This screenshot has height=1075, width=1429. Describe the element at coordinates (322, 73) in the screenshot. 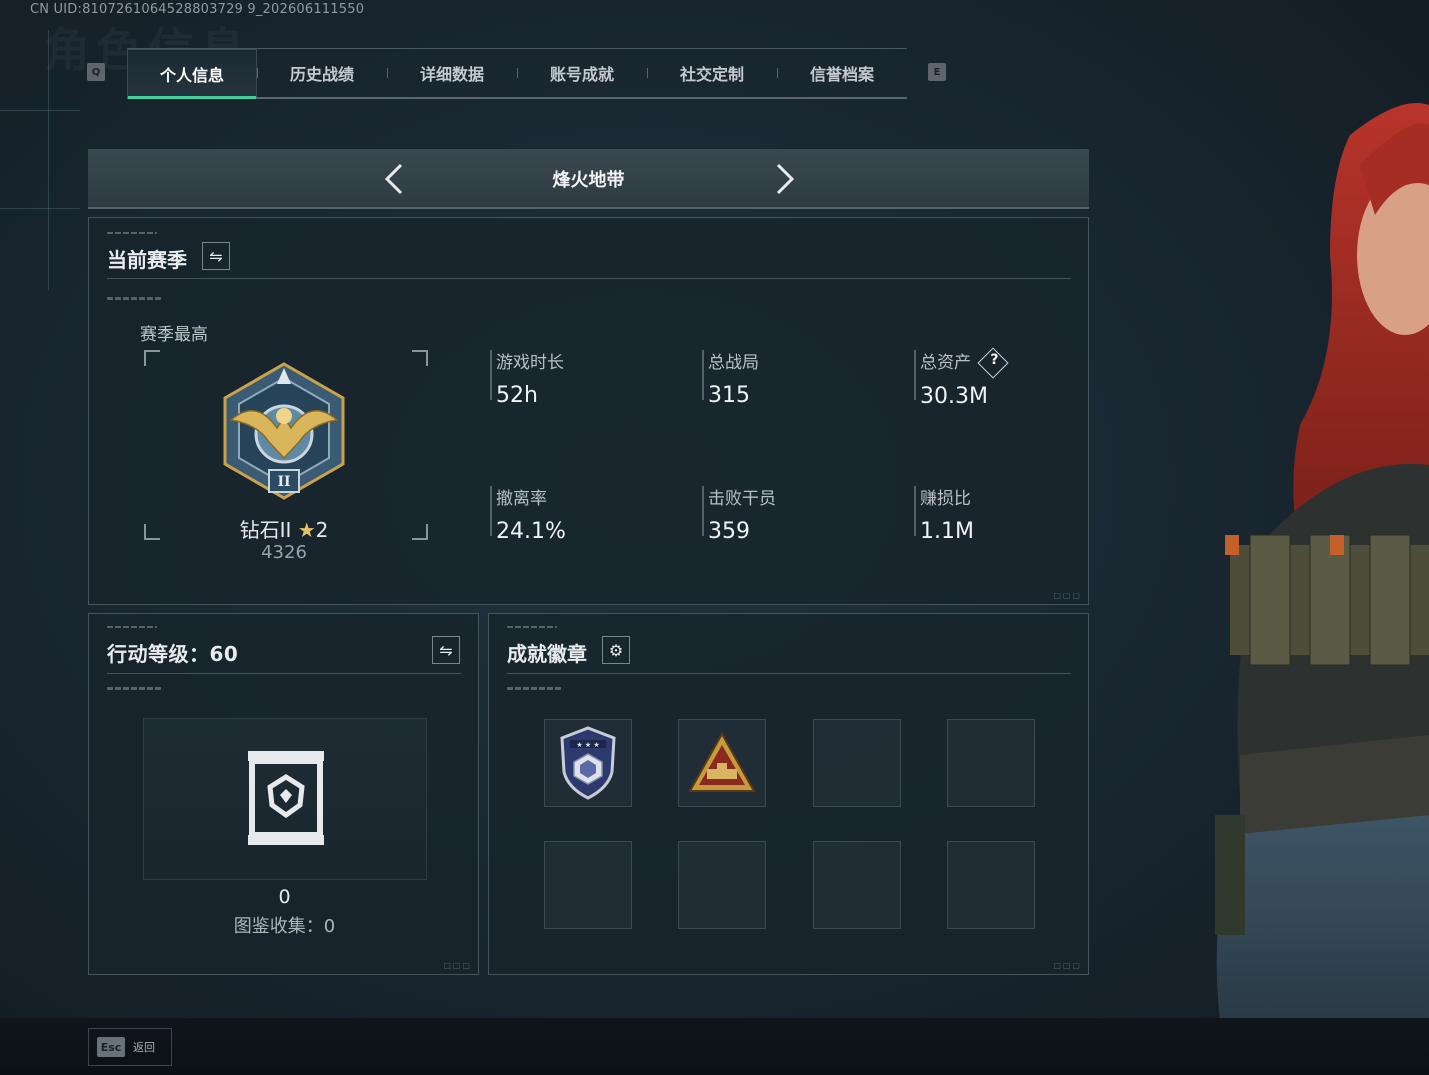

I see `tab-match-history: 历史战绩` at that location.